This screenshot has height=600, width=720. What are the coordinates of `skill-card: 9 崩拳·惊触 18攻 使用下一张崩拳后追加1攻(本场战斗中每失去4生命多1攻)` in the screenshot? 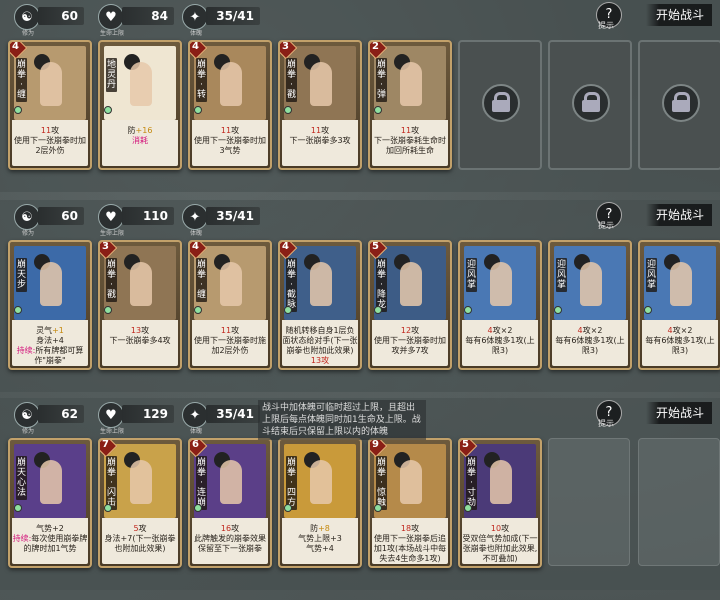 It's located at (410, 503).